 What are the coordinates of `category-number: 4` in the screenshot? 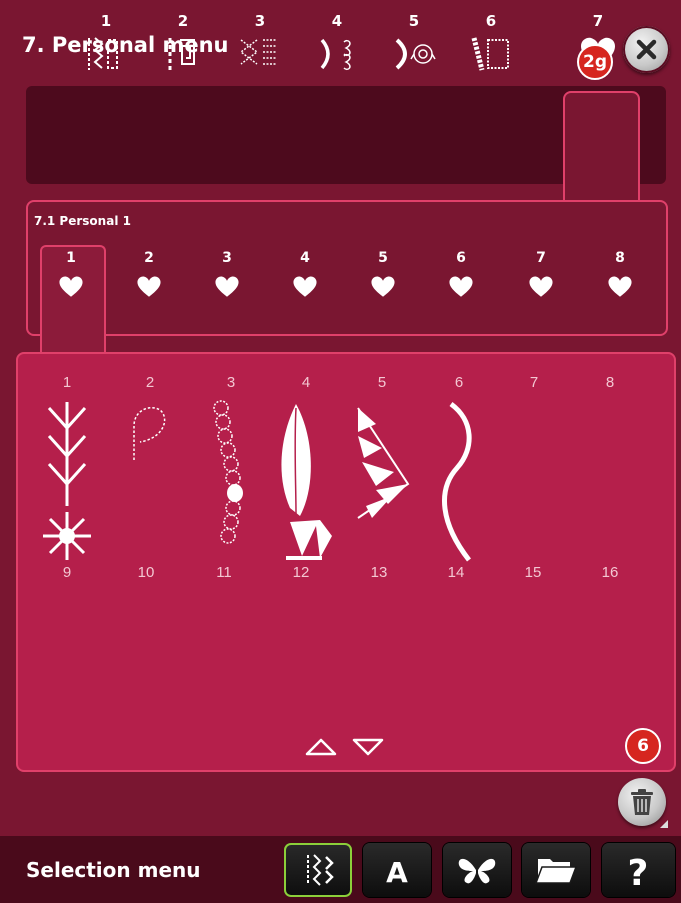 It's located at (337, 21).